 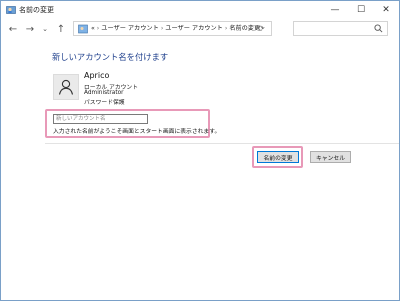 What do you see at coordinates (104, 103) in the screenshot?
I see `password-protection-status: パスワード保護` at bounding box center [104, 103].